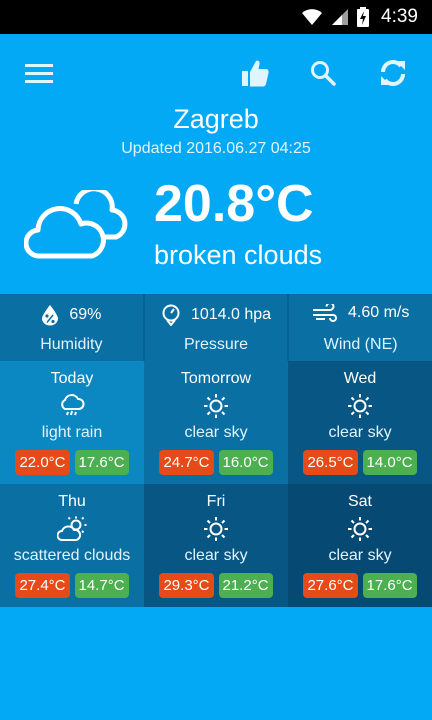  Describe the element at coordinates (72, 545) in the screenshot. I see `forecast-day-thu: Thu scattered clouds 27.4°C 14.7°C` at that location.